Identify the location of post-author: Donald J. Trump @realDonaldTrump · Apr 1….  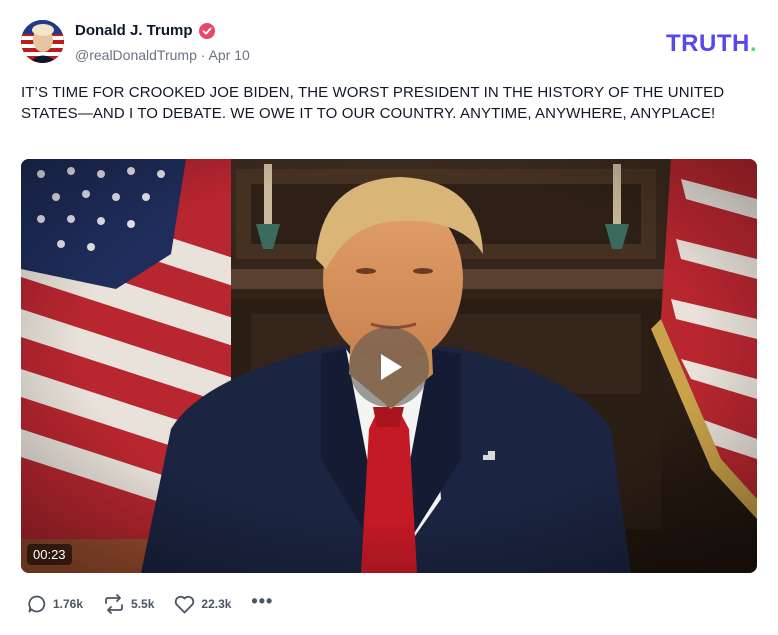
(162, 42).